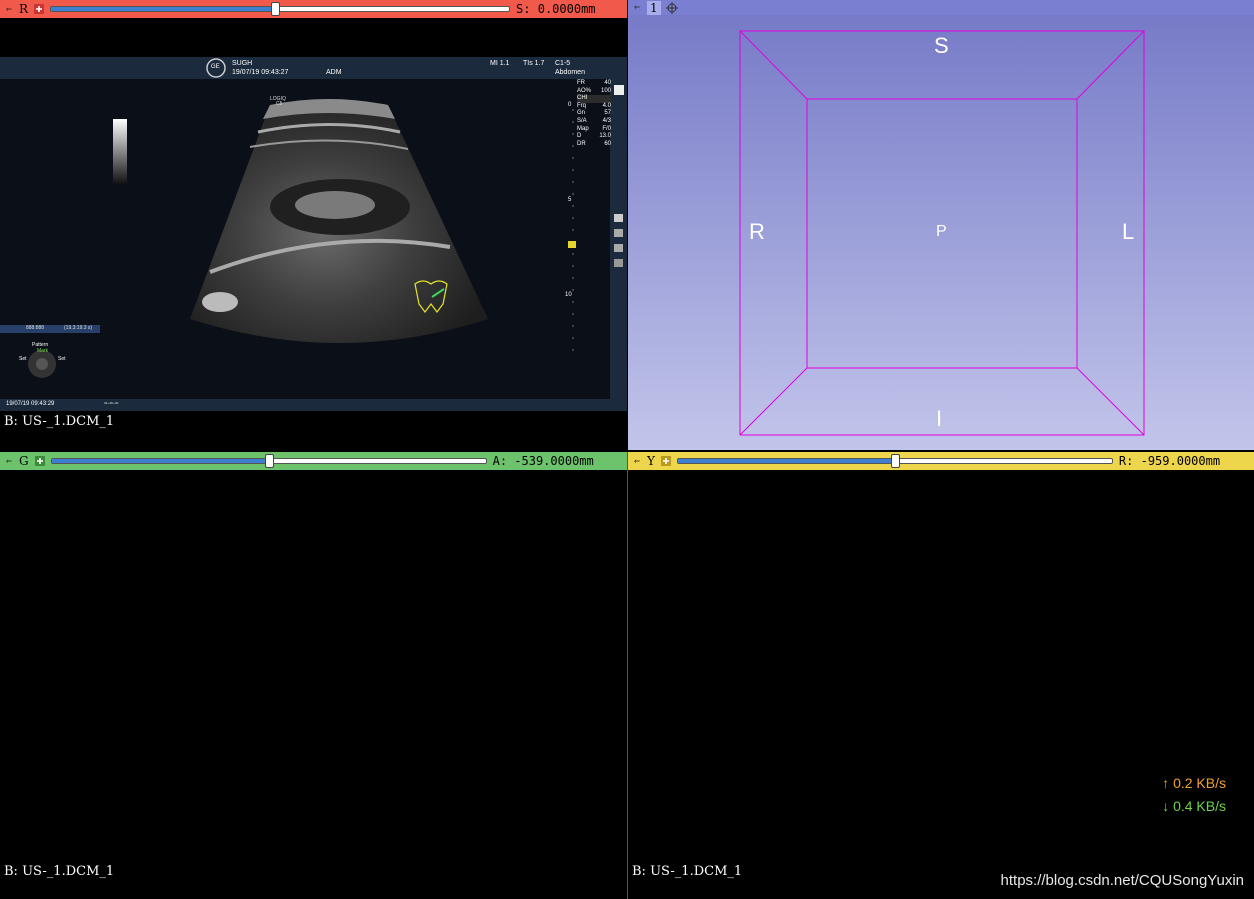 This screenshot has height=899, width=1254. Describe the element at coordinates (1128, 231) in the screenshot. I see `orientation-left: L` at that location.